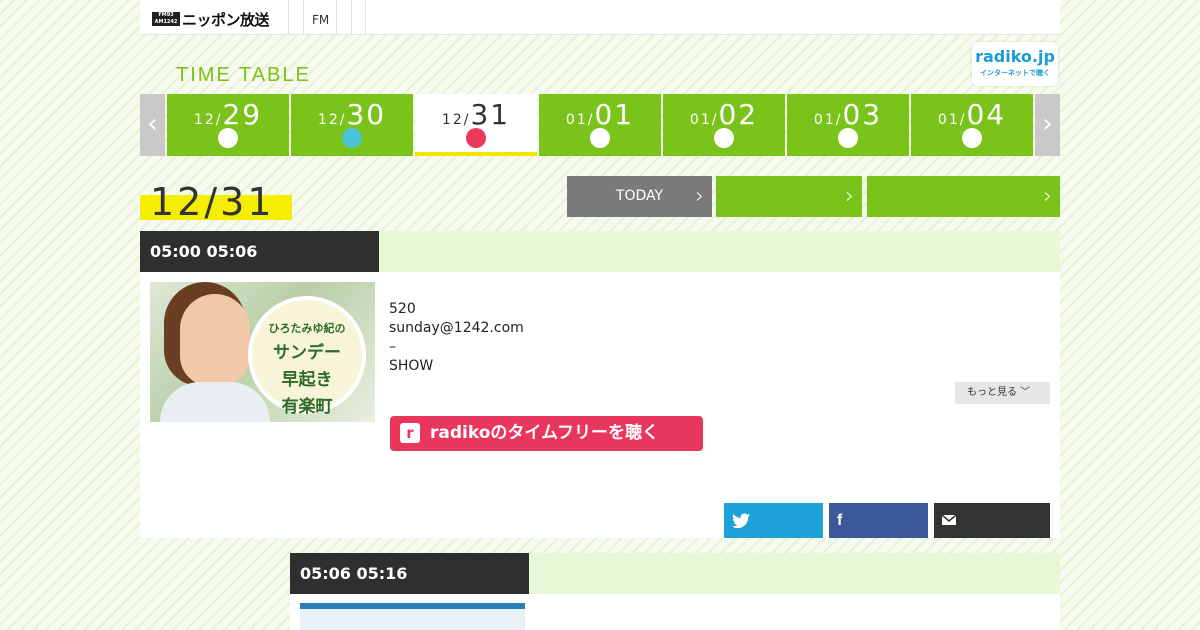  I want to click on mail-icon, so click(949, 519).